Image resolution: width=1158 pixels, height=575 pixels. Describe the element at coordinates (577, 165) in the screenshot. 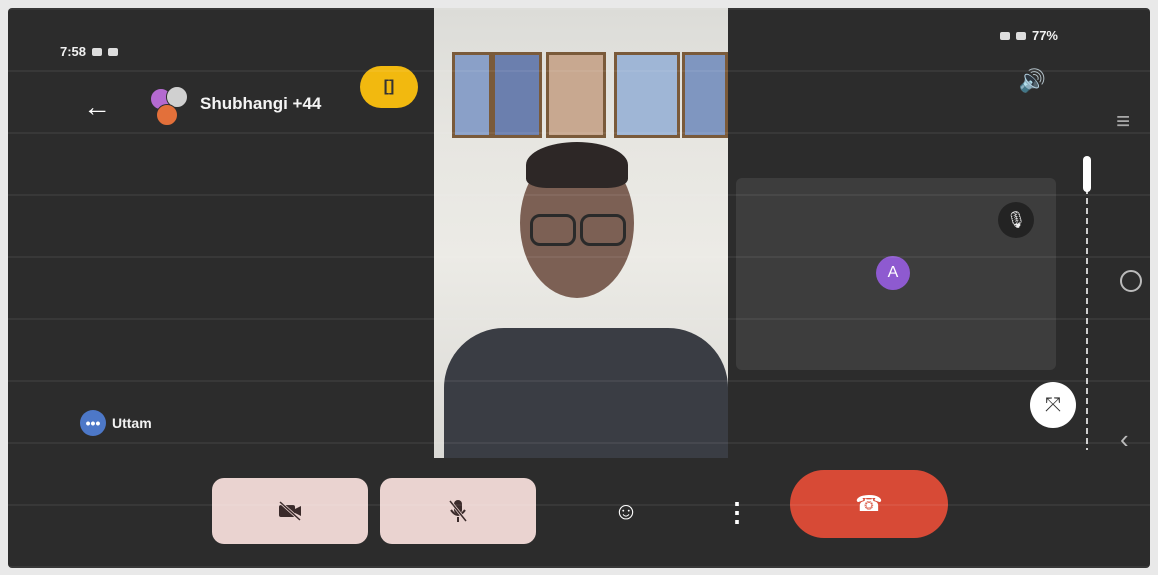

I see `speaker-hair` at that location.